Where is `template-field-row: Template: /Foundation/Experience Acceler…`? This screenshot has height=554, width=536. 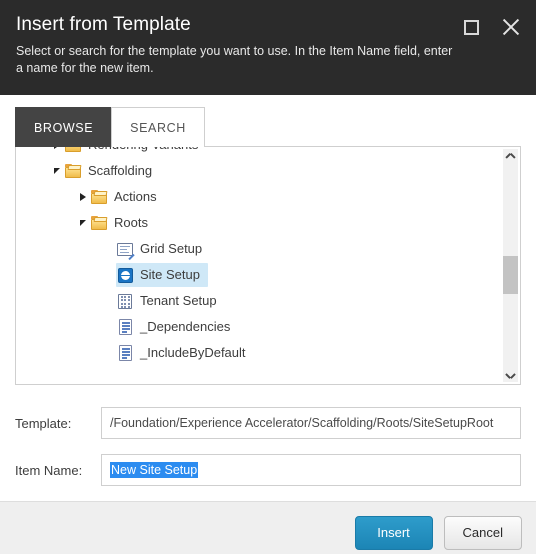
template-field-row: Template: /Foundation/Experience Acceler… is located at coordinates (268, 423).